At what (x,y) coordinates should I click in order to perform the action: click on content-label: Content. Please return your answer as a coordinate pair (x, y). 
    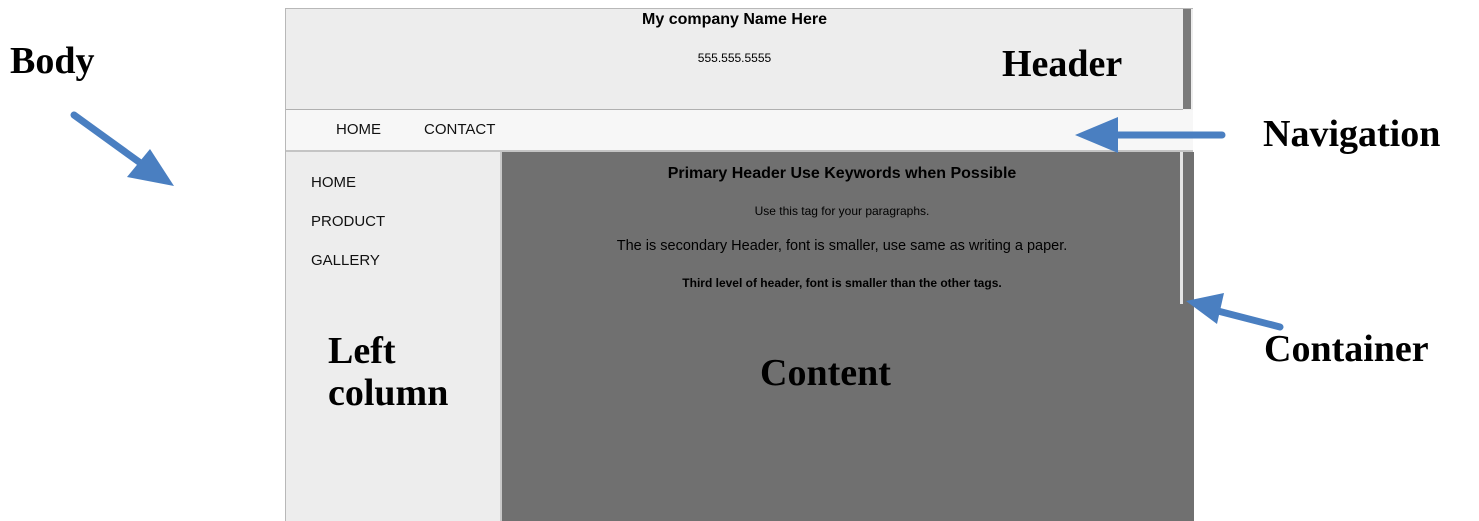
    Looking at the image, I should click on (825, 373).